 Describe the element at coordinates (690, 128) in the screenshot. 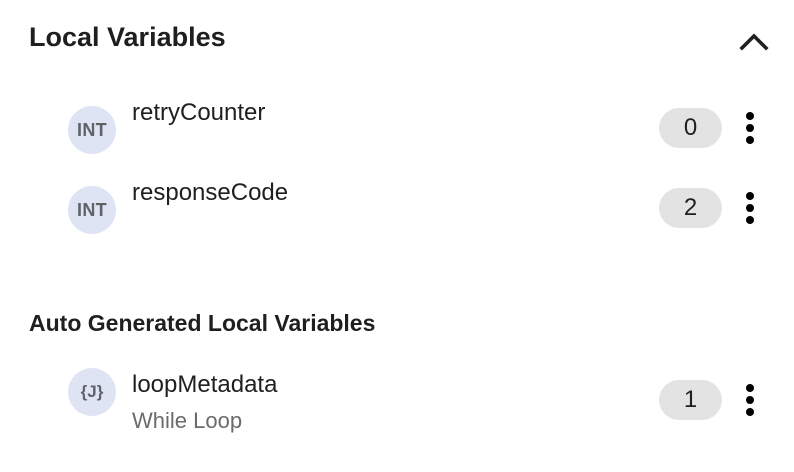

I see `usage-count-badge: 0` at that location.